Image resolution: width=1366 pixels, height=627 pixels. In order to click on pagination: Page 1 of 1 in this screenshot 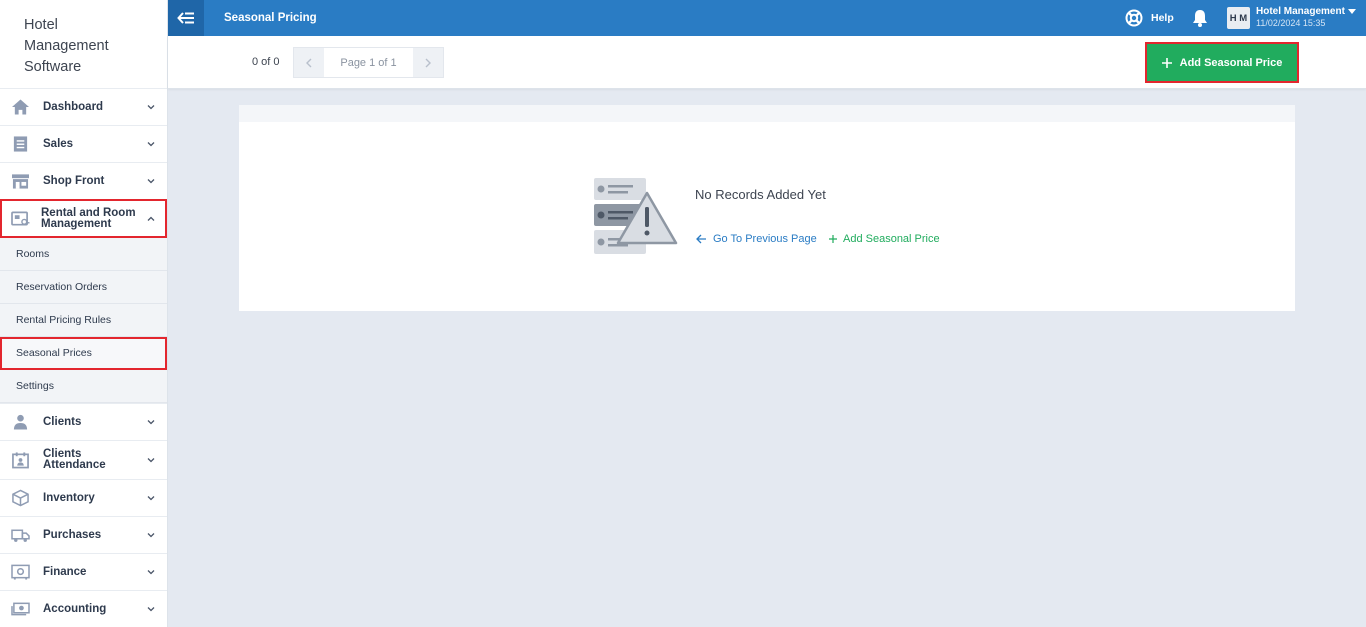, I will do `click(368, 62)`.